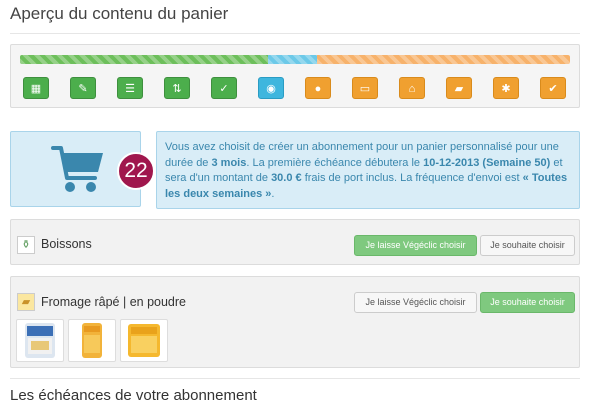  I want to click on info-text: . La première échéance débutera le, so click(335, 162).